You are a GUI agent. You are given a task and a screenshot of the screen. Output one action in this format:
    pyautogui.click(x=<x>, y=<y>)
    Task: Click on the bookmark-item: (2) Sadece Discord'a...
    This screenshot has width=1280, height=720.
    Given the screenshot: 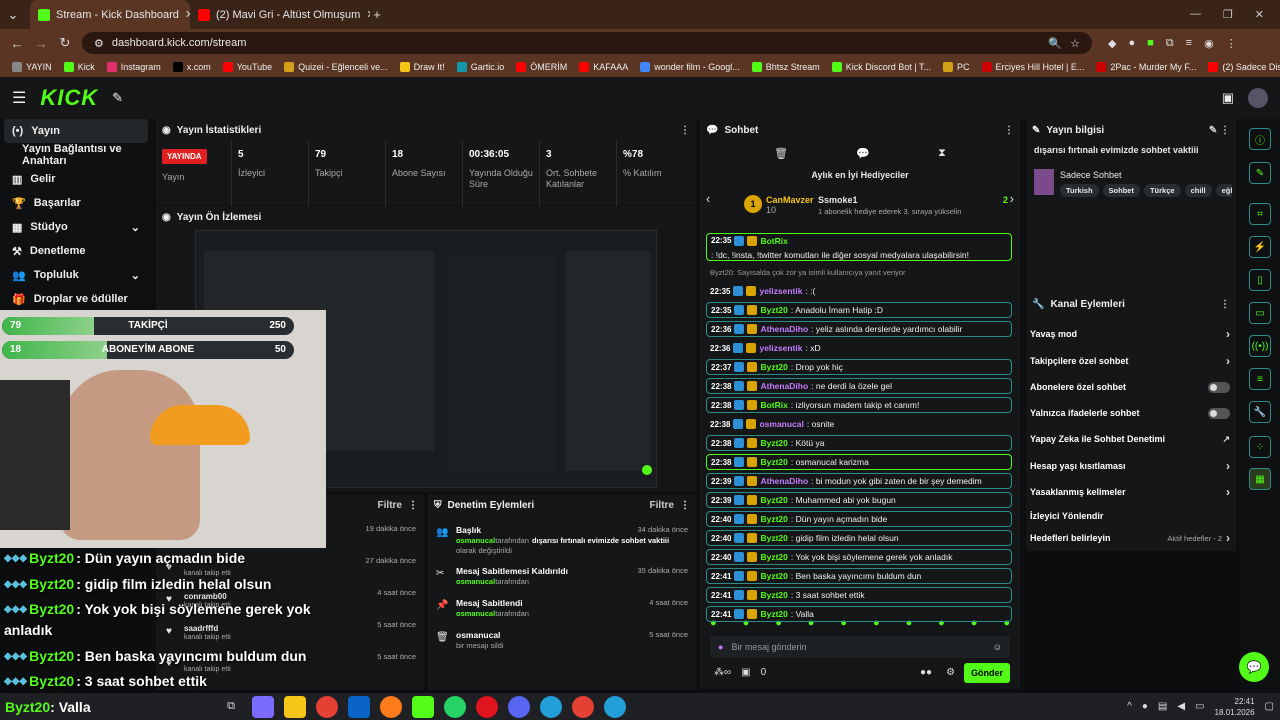 What is the action you would take?
    pyautogui.click(x=1241, y=67)
    